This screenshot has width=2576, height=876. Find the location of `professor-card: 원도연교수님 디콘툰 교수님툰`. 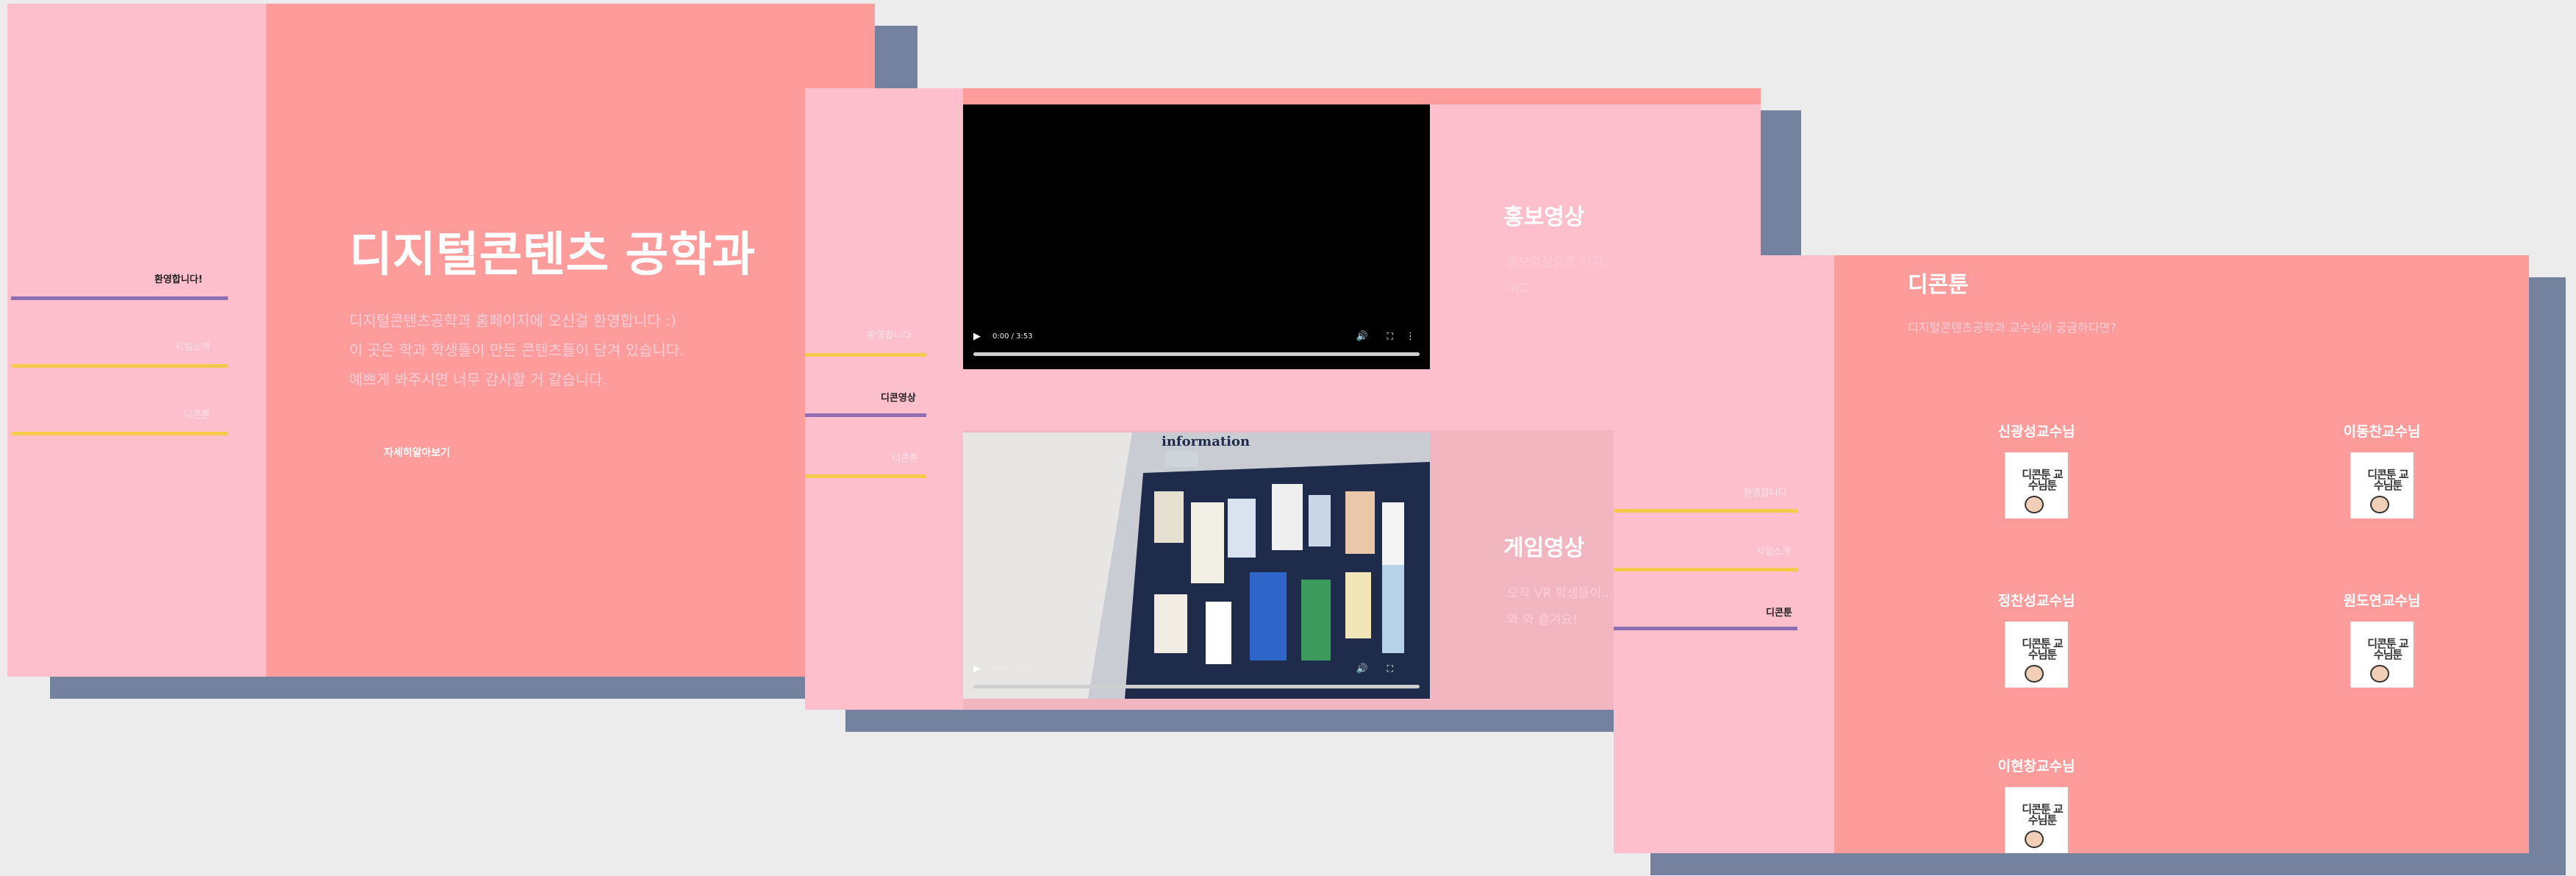

professor-card: 원도연교수님 디콘툰 교수님툰 is located at coordinates (2381, 639).